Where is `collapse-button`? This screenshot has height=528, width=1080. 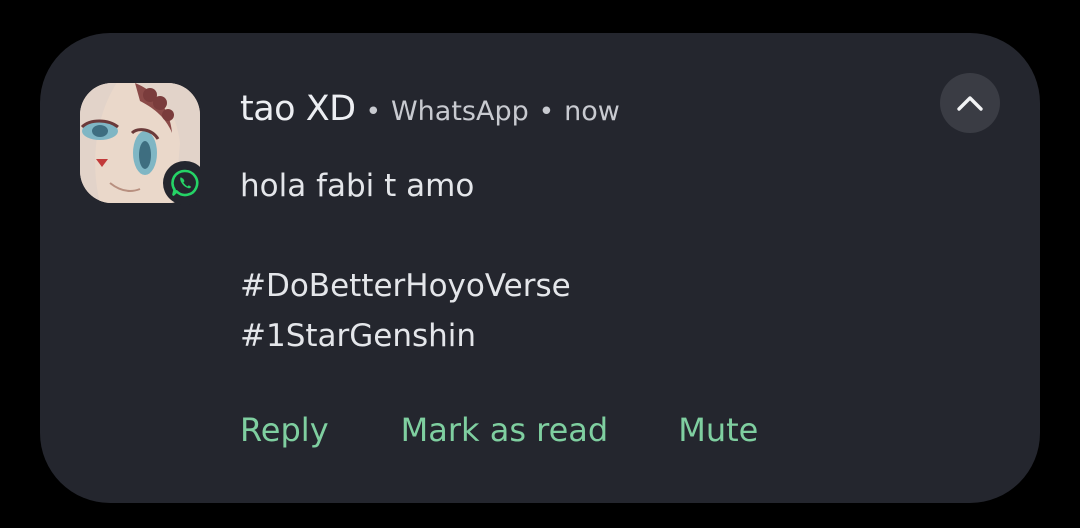 collapse-button is located at coordinates (970, 103).